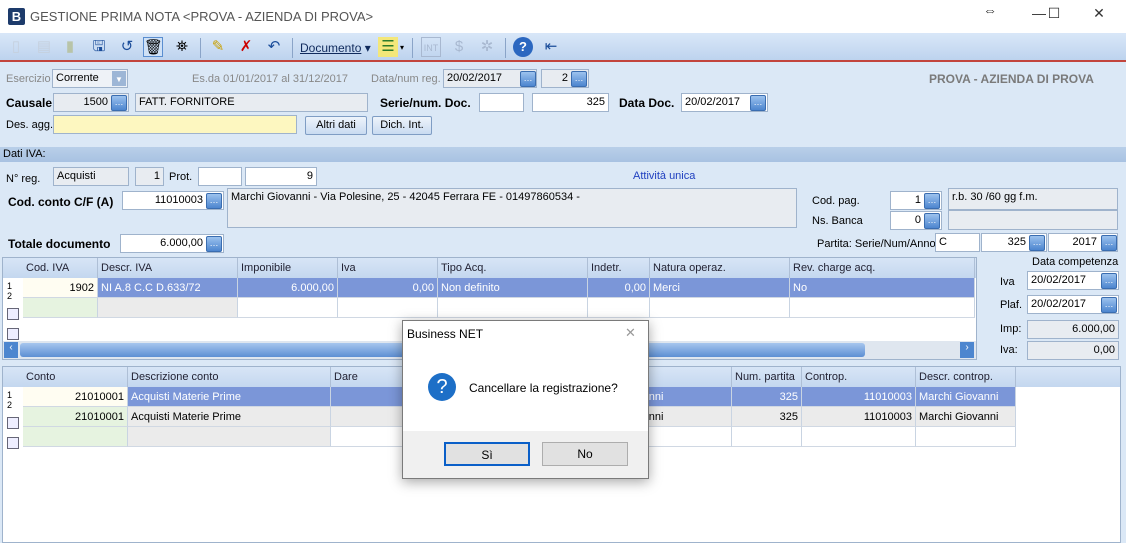  Describe the element at coordinates (720, 288) in the screenshot. I see `grid-cell: Merci` at that location.